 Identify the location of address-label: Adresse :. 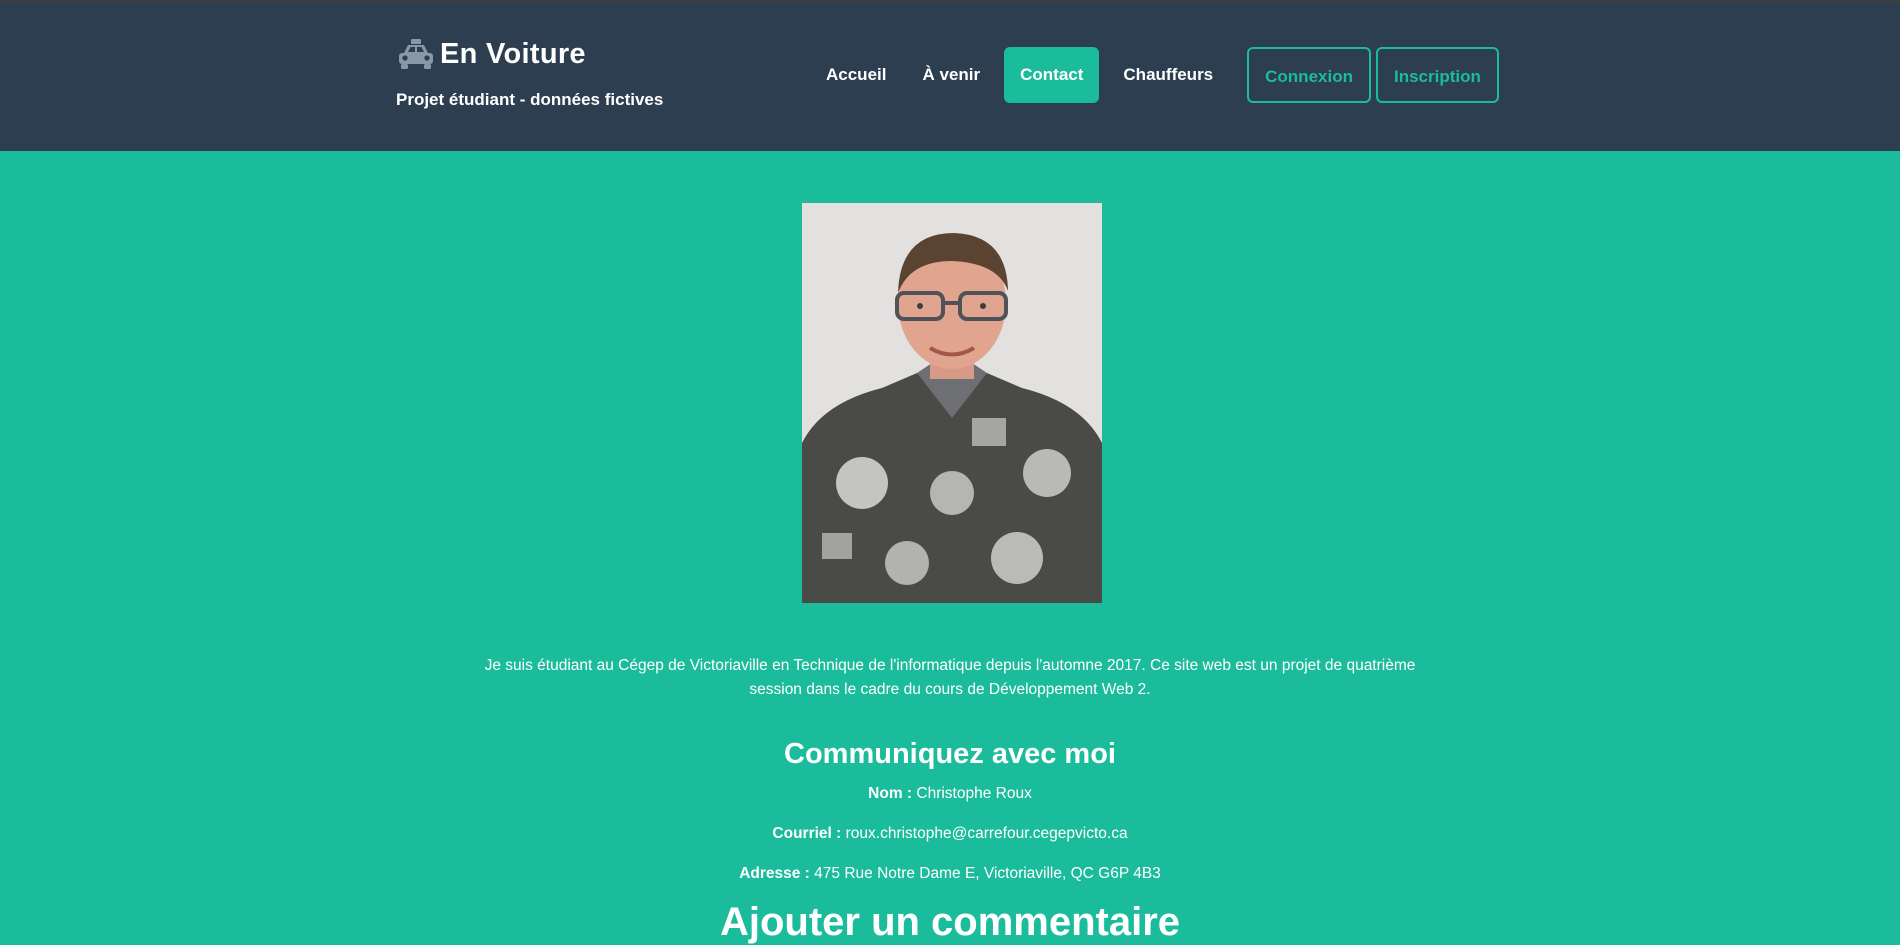
(774, 873).